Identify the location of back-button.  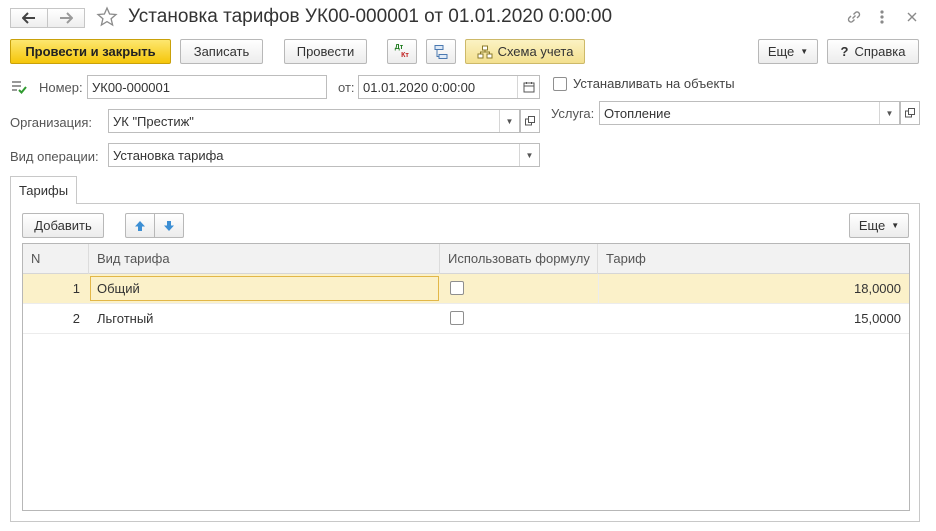
(29, 18).